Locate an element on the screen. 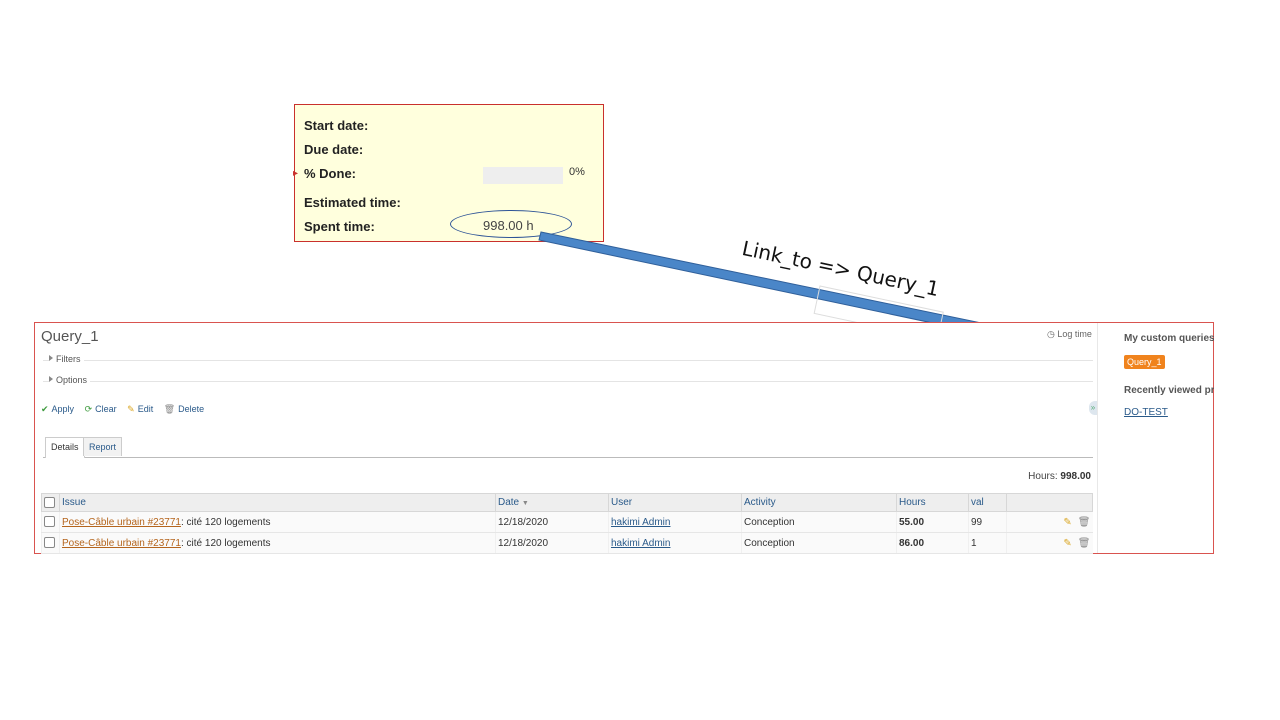  due-date-label: Due date: is located at coordinates (334, 149).